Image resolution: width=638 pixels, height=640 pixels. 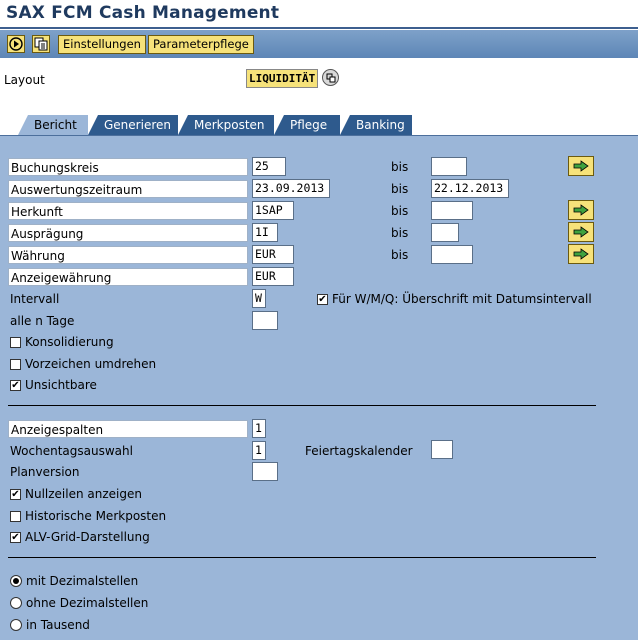 I want to click on wochentagsauswahl-input: 1, so click(x=259, y=450).